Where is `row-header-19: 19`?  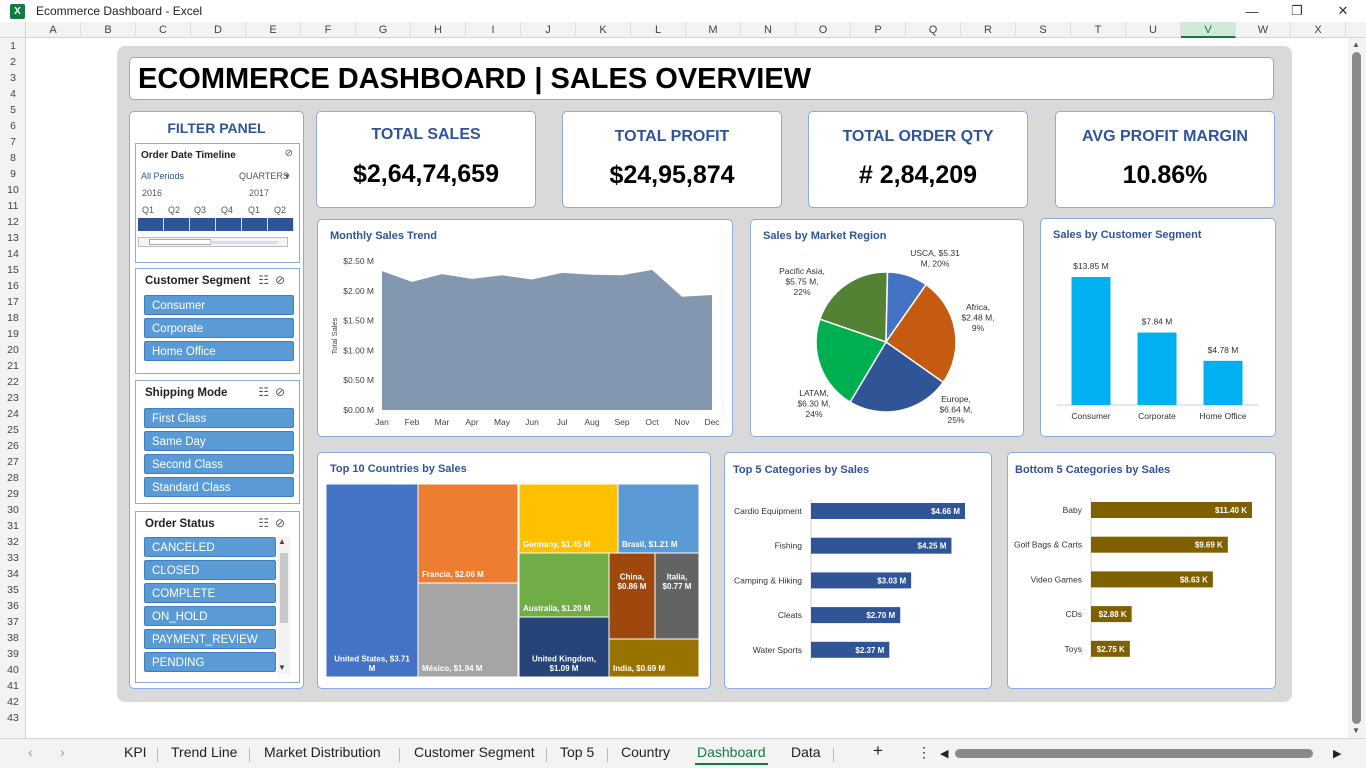
row-header-19: 19 is located at coordinates (13, 334).